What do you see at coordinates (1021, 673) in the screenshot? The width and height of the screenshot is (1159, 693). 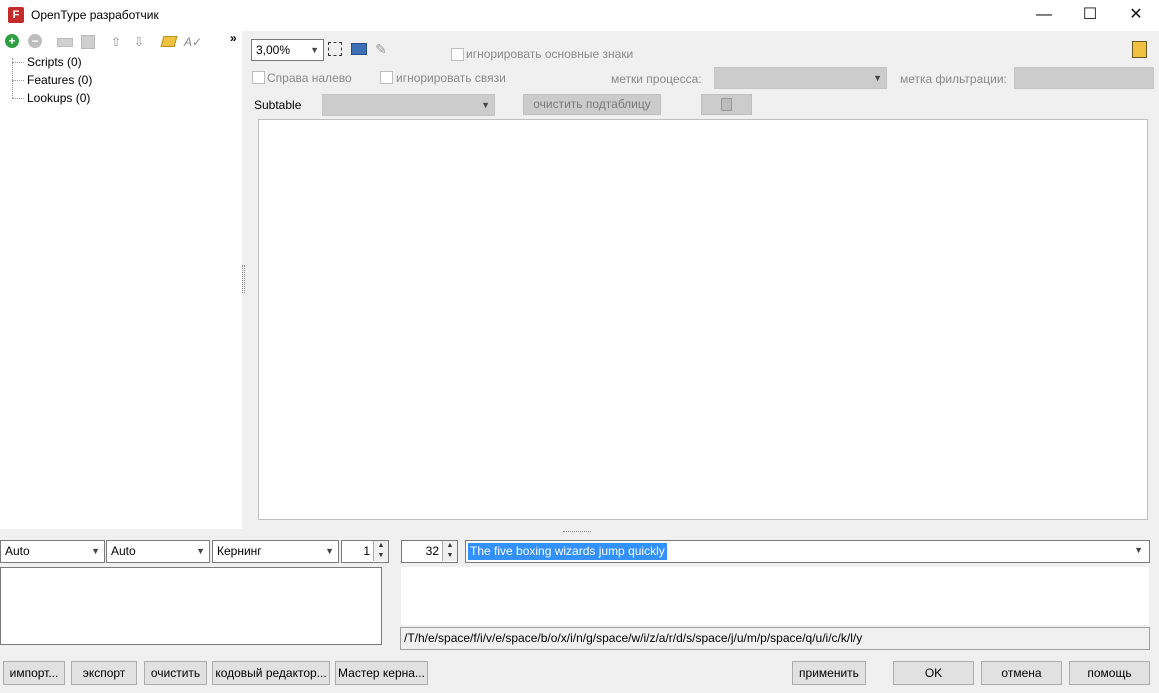 I see `cancel-button: отмена` at bounding box center [1021, 673].